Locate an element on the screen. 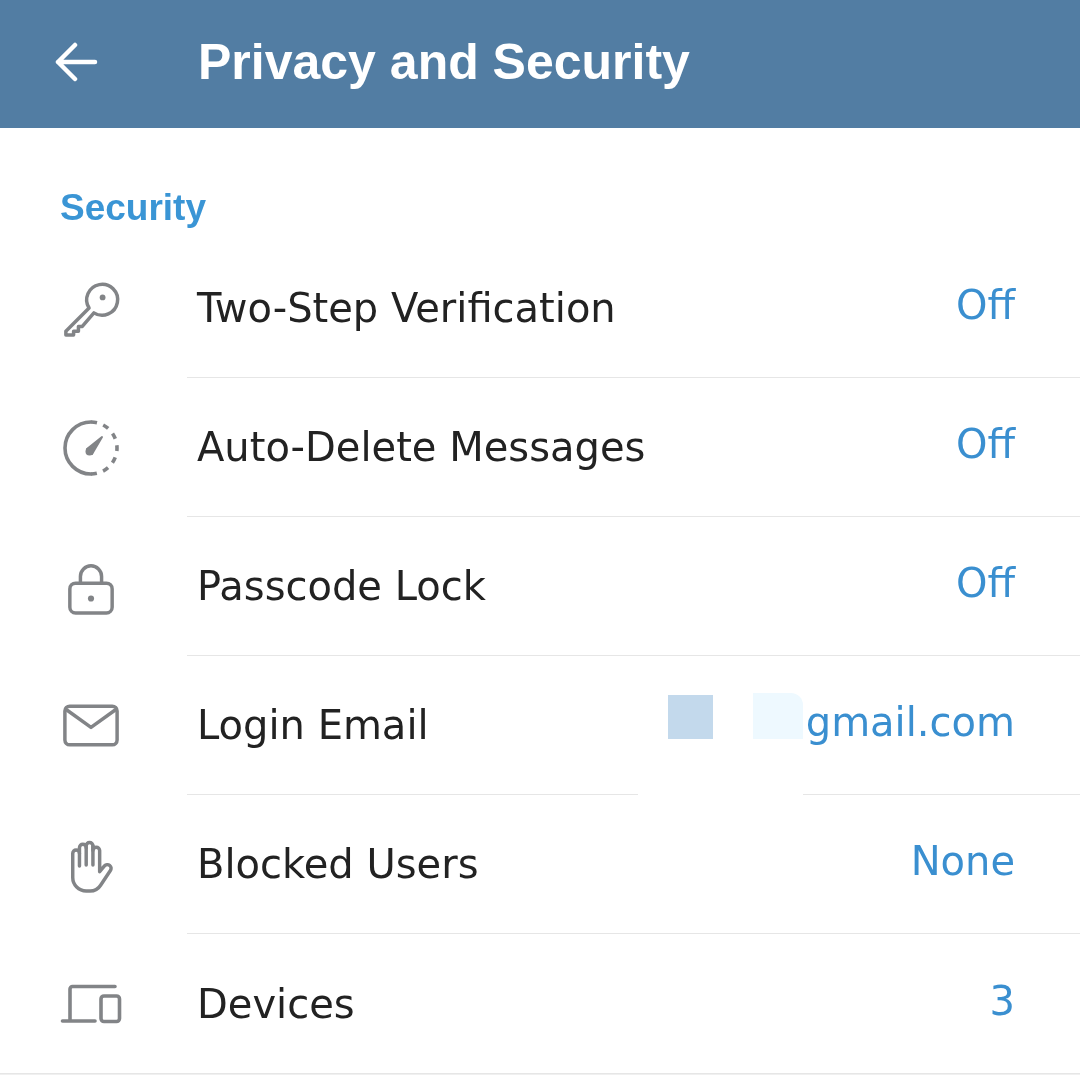 The image size is (1080, 1075). setting-value: 3 is located at coordinates (1002, 1000).